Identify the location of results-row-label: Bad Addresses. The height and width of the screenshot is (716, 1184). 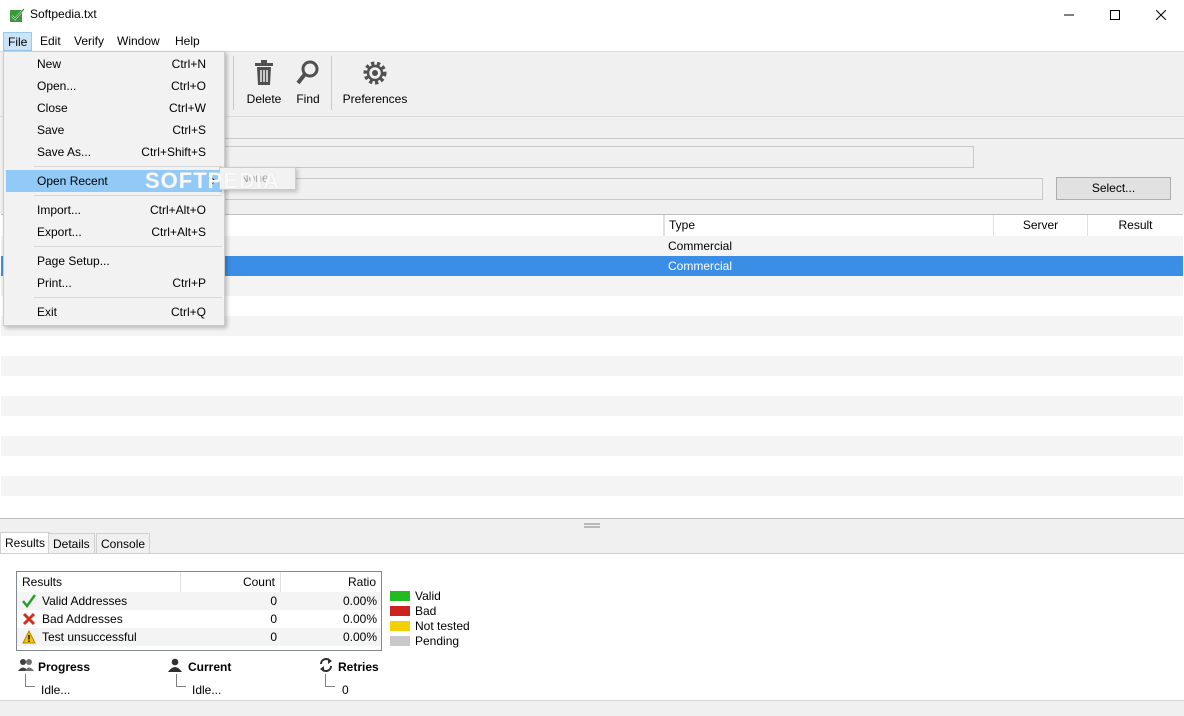
(82, 619).